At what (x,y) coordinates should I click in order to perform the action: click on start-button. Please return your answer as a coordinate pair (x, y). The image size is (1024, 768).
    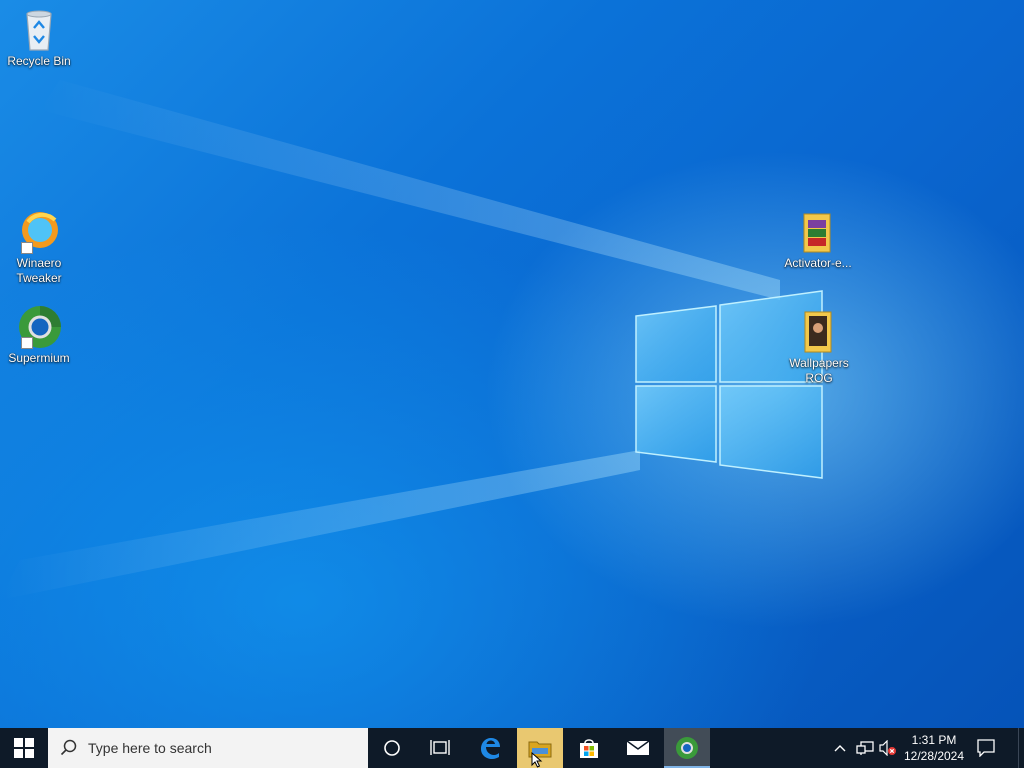
    Looking at the image, I should click on (24, 748).